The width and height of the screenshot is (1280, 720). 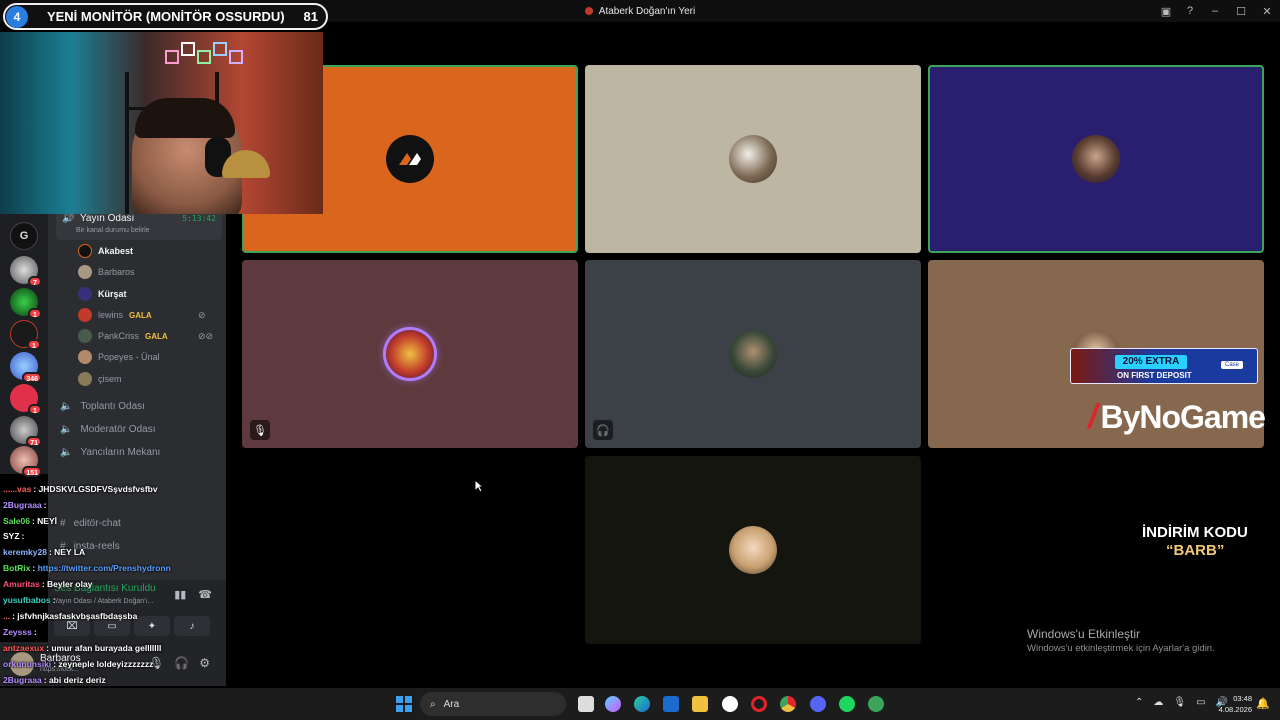 I want to click on clock-time: 03:48, so click(x=1242, y=698).